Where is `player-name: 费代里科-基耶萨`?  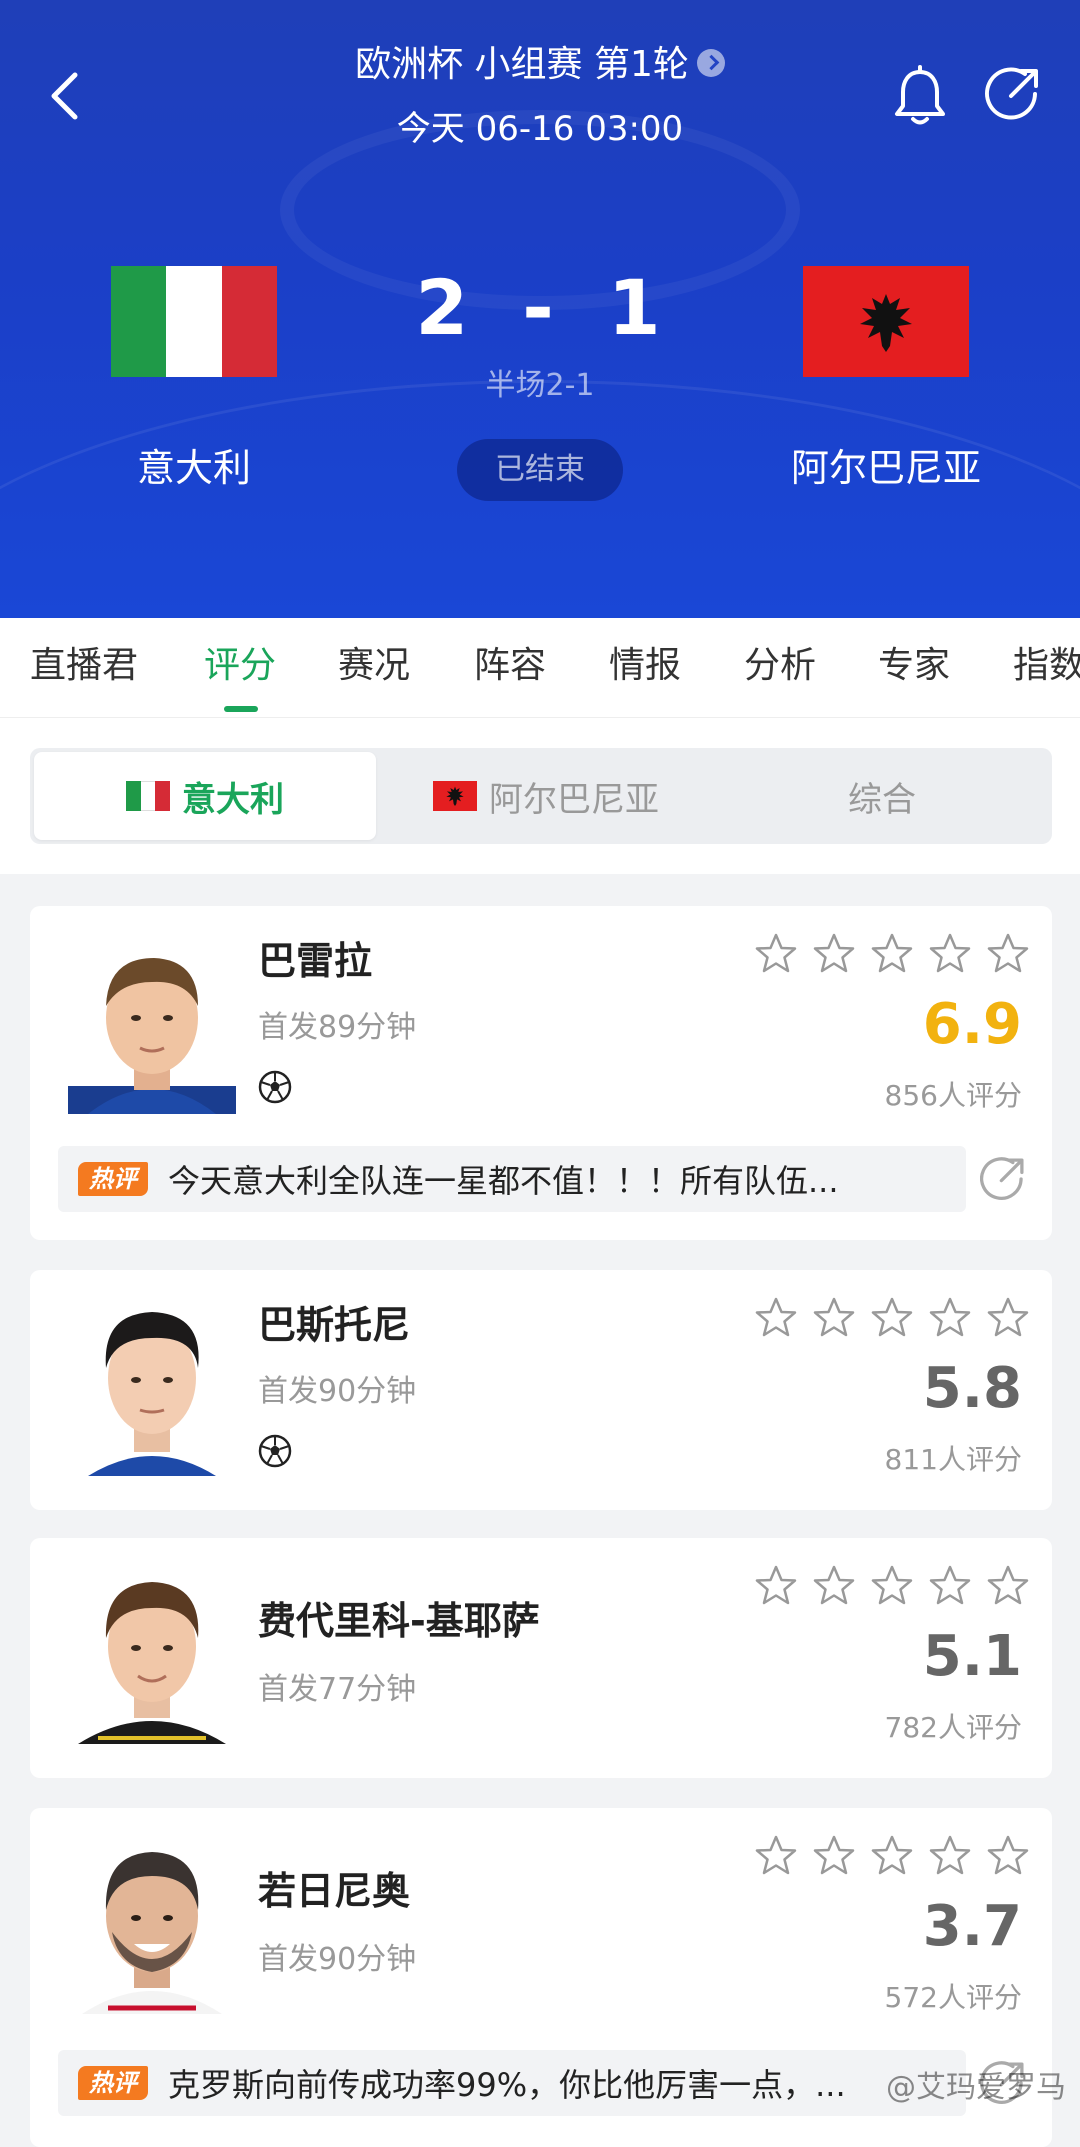
player-name: 费代里科-基耶萨 is located at coordinates (399, 1621).